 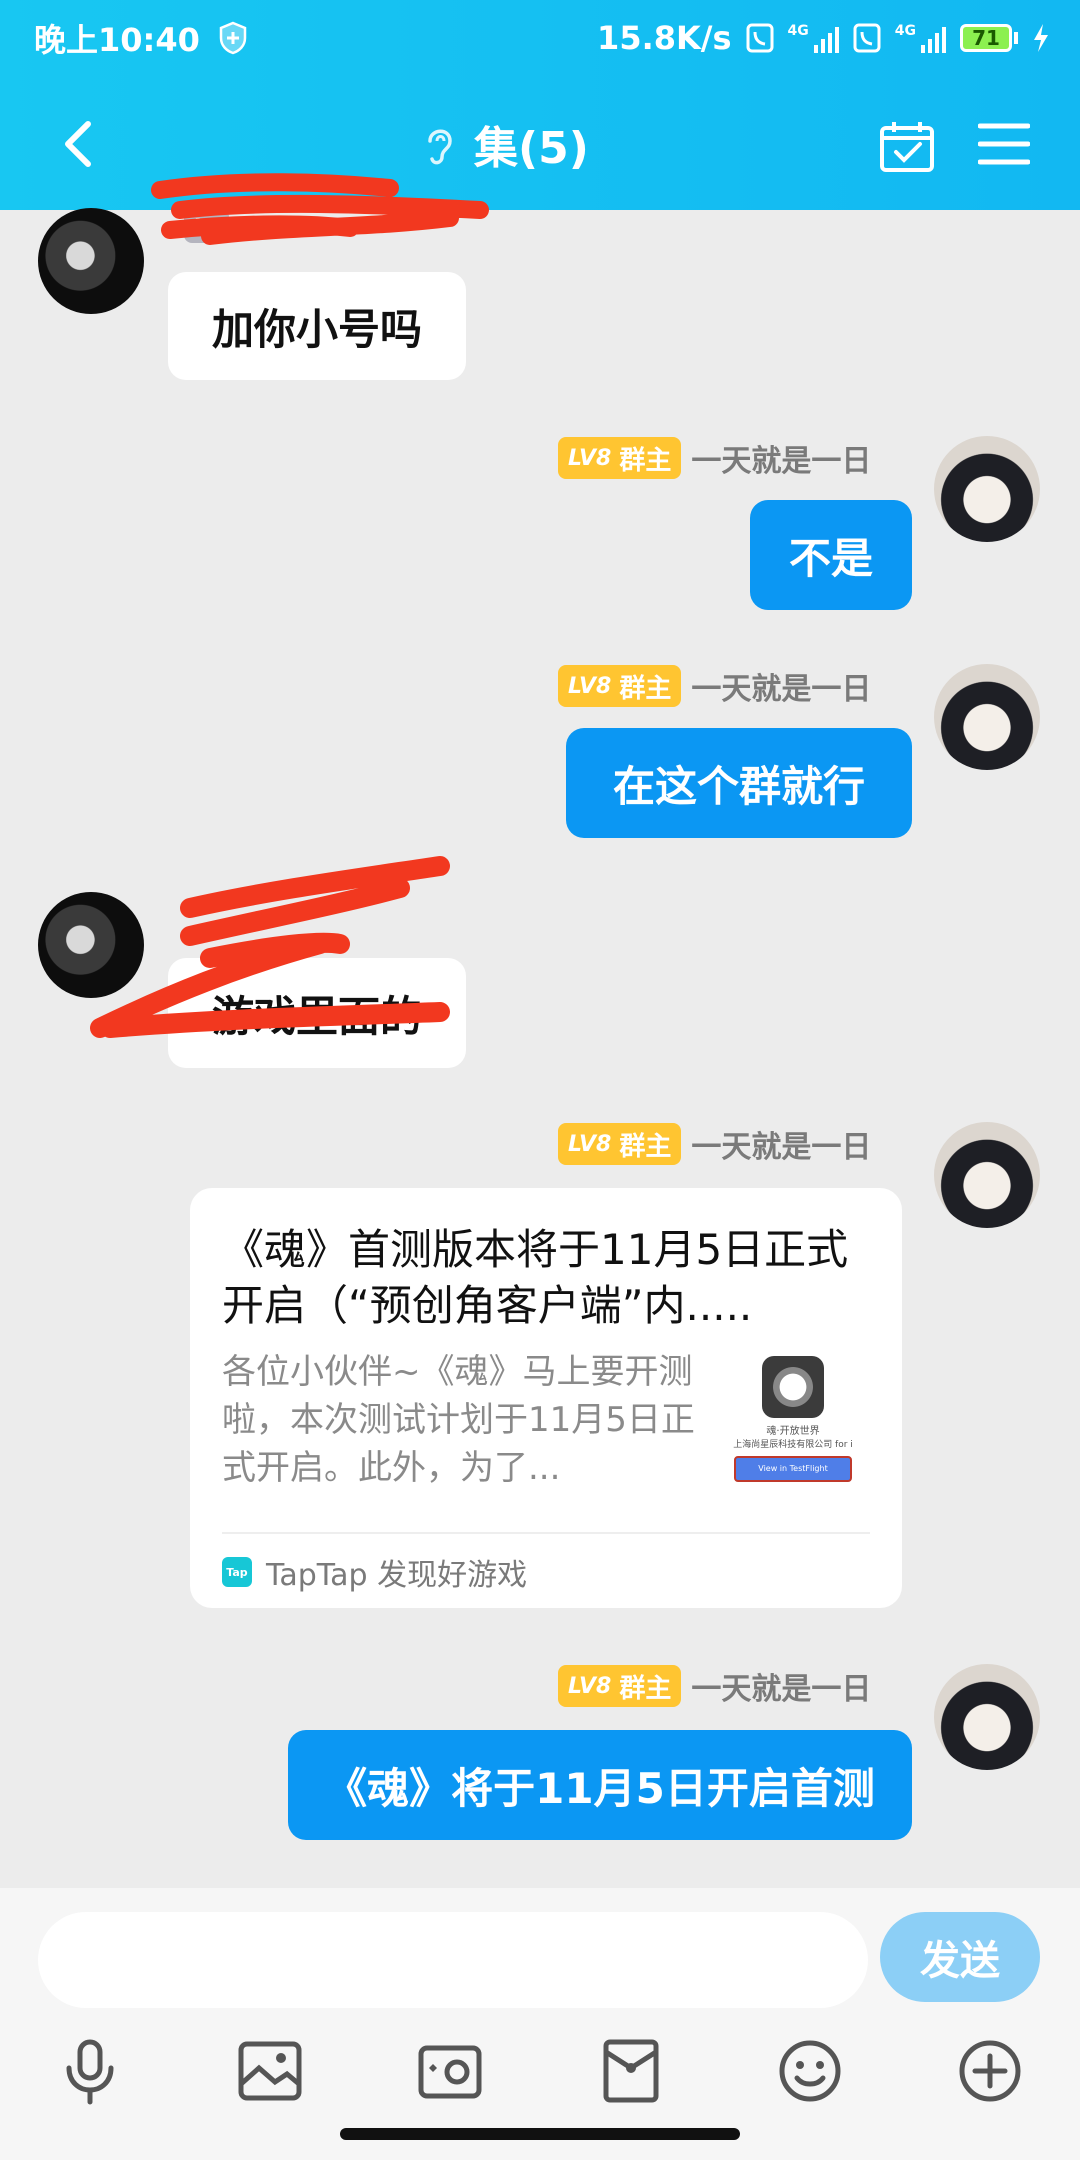 What do you see at coordinates (80, 144) in the screenshot?
I see `back-icon` at bounding box center [80, 144].